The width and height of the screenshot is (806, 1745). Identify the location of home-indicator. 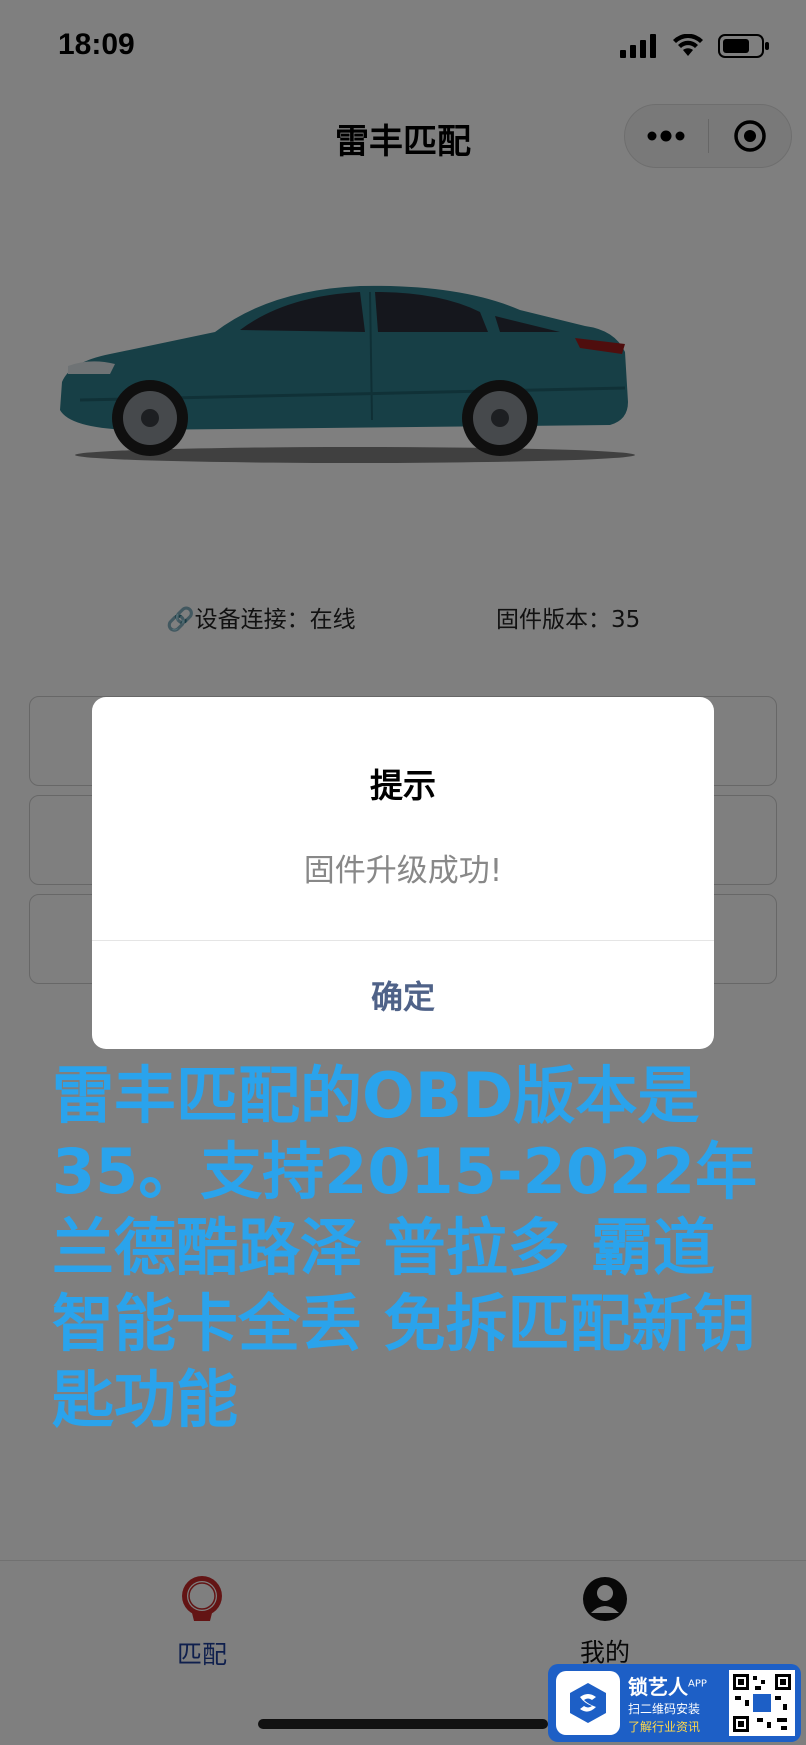
(403, 1724).